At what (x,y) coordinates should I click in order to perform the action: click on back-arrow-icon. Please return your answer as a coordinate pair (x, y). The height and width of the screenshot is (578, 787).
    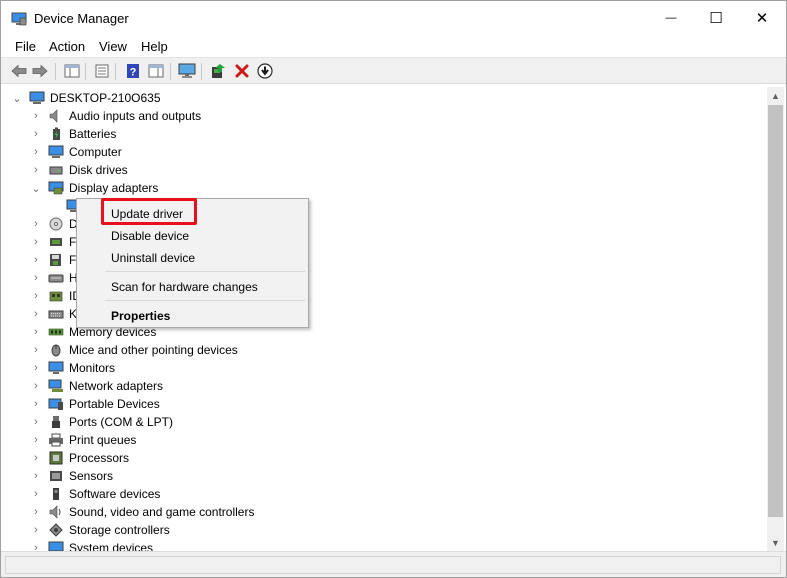
    Looking at the image, I should click on (19, 71).